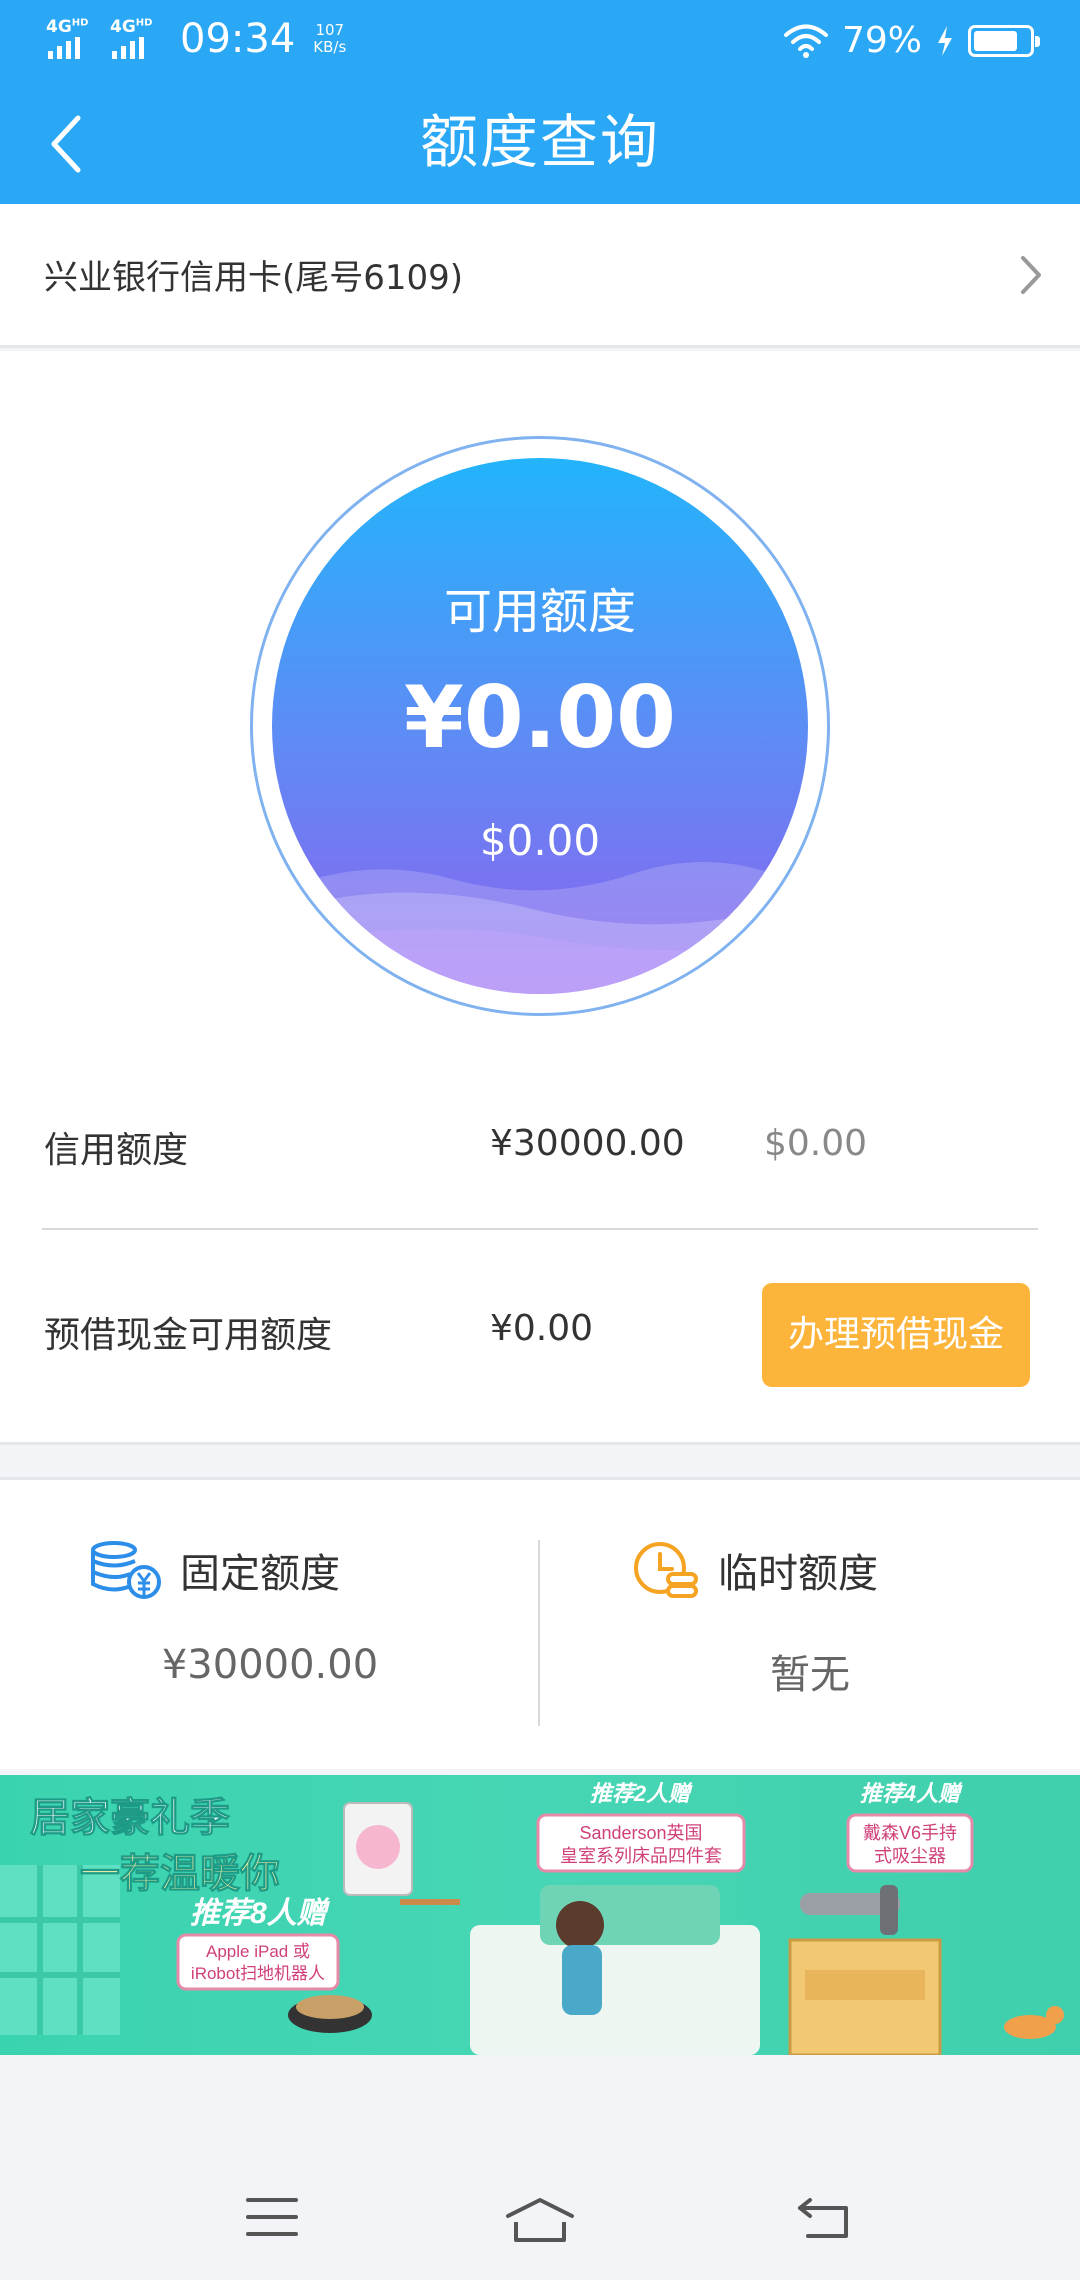 The width and height of the screenshot is (1080, 2280). What do you see at coordinates (805, 41) in the screenshot?
I see `wifi-icon` at bounding box center [805, 41].